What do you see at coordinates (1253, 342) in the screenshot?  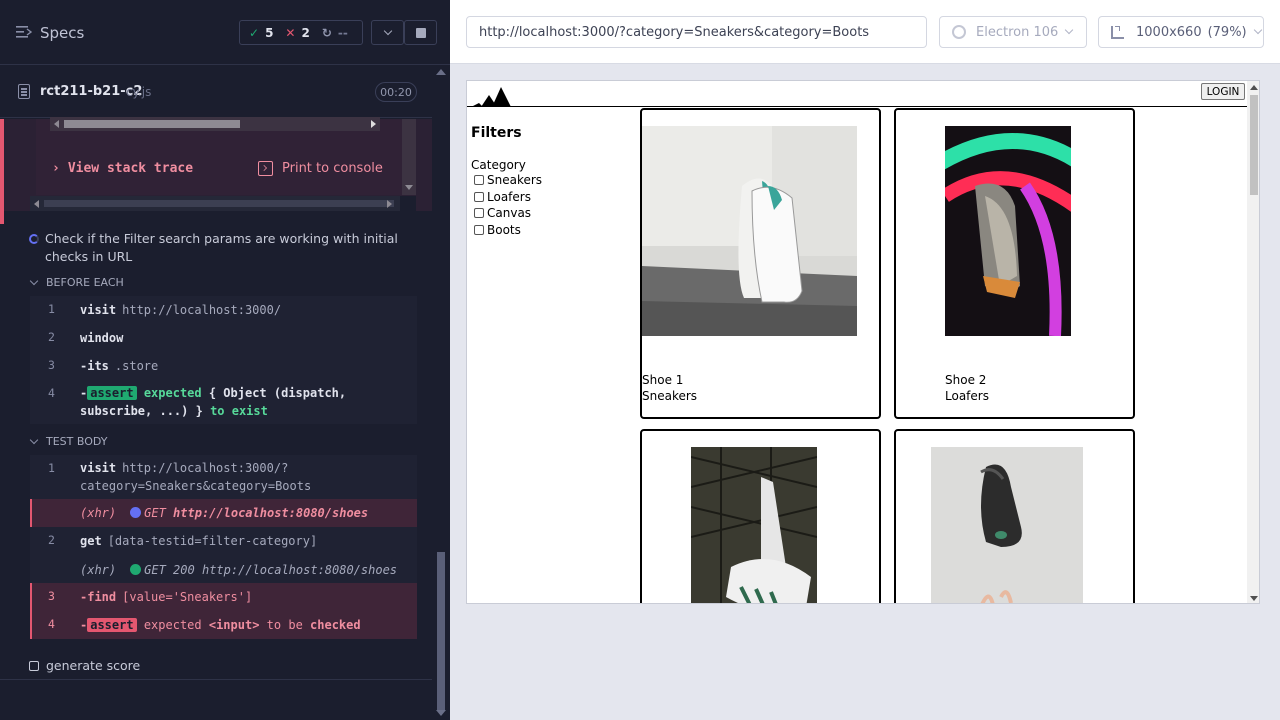 I see `app-vertical-scrollbar` at bounding box center [1253, 342].